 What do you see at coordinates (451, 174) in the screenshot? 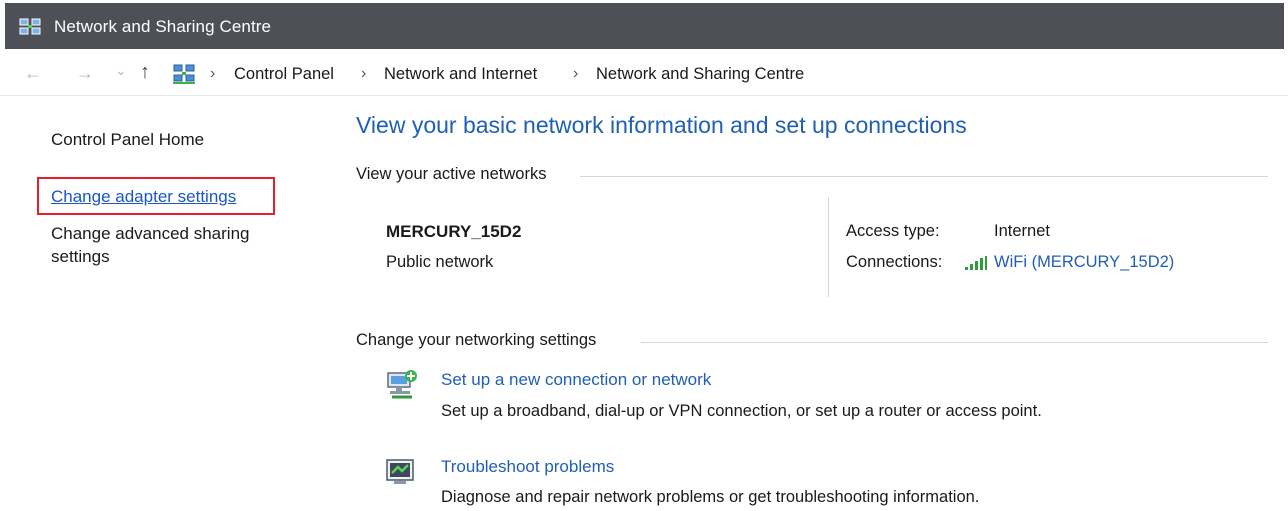
I see `active-networks-label: View your active networks` at bounding box center [451, 174].